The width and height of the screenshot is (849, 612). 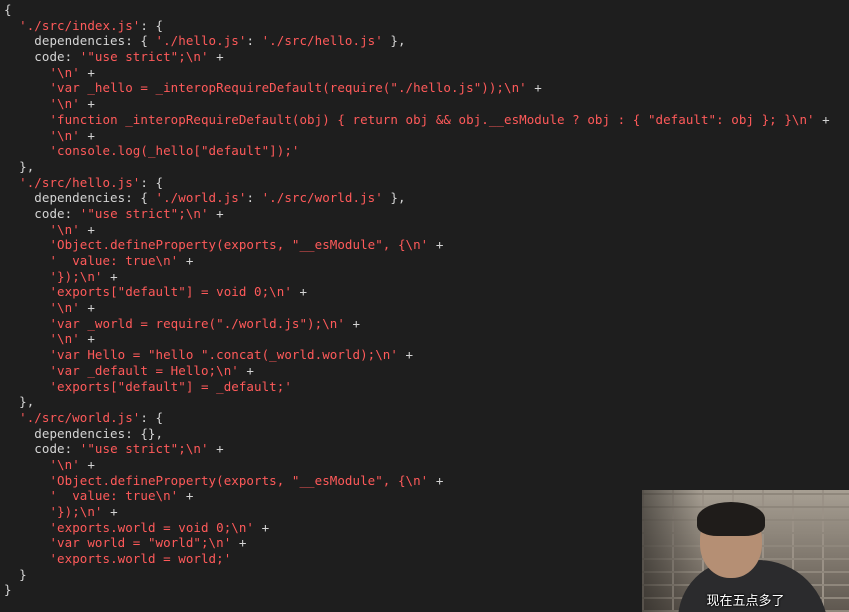 What do you see at coordinates (254, 198) in the screenshot?
I see `code-text: :` at bounding box center [254, 198].